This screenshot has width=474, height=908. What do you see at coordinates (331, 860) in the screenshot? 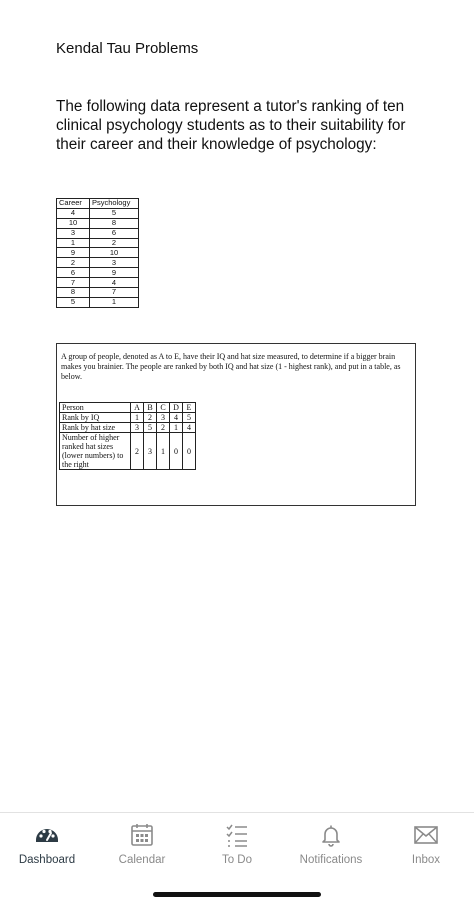
I see `tab-label: Notifications` at bounding box center [331, 860].